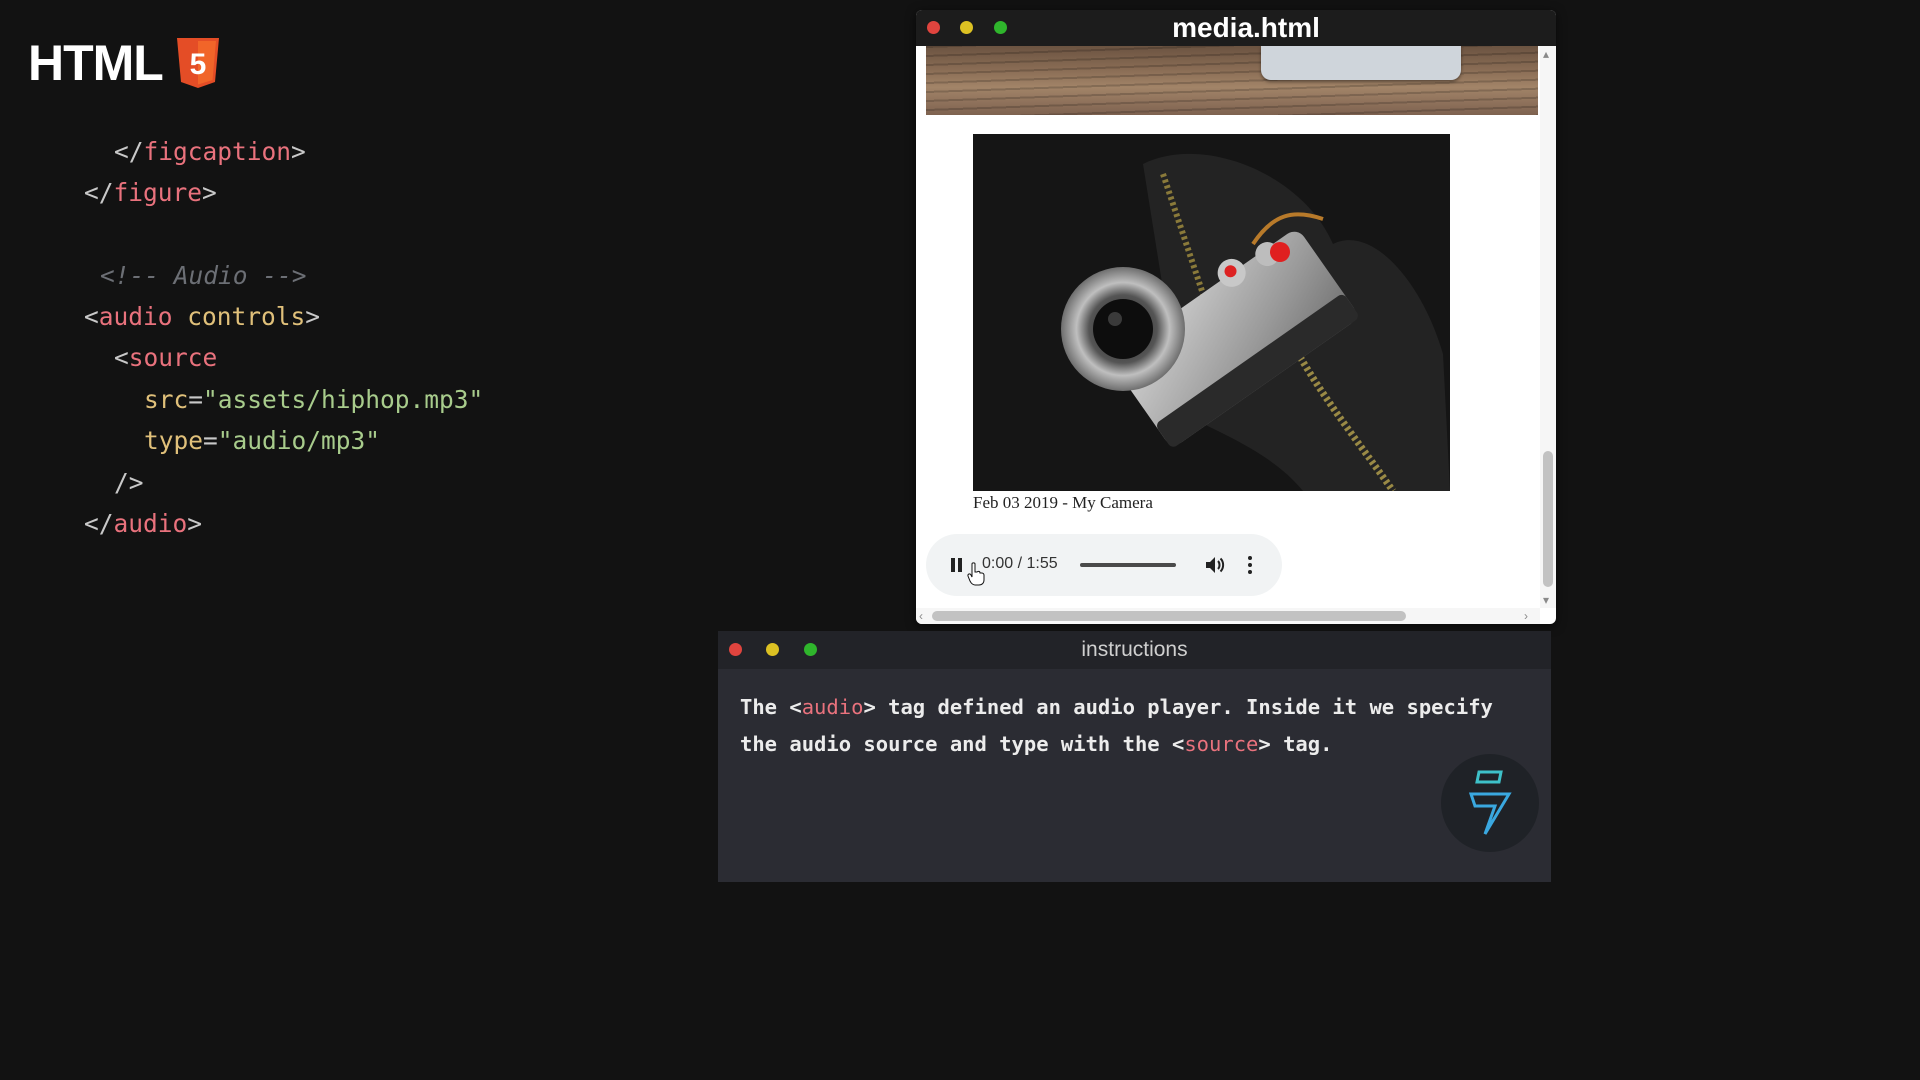 This screenshot has width=1920, height=1080. I want to click on code-line: type="audio/mp3", so click(262, 441).